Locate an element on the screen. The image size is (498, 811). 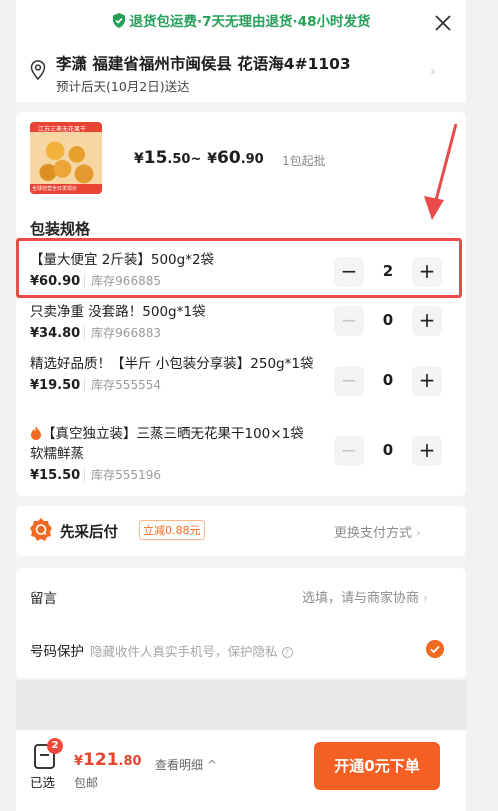
privacy-hint: 隐藏收件人真实手机号，保护隐私 is located at coordinates (184, 651).